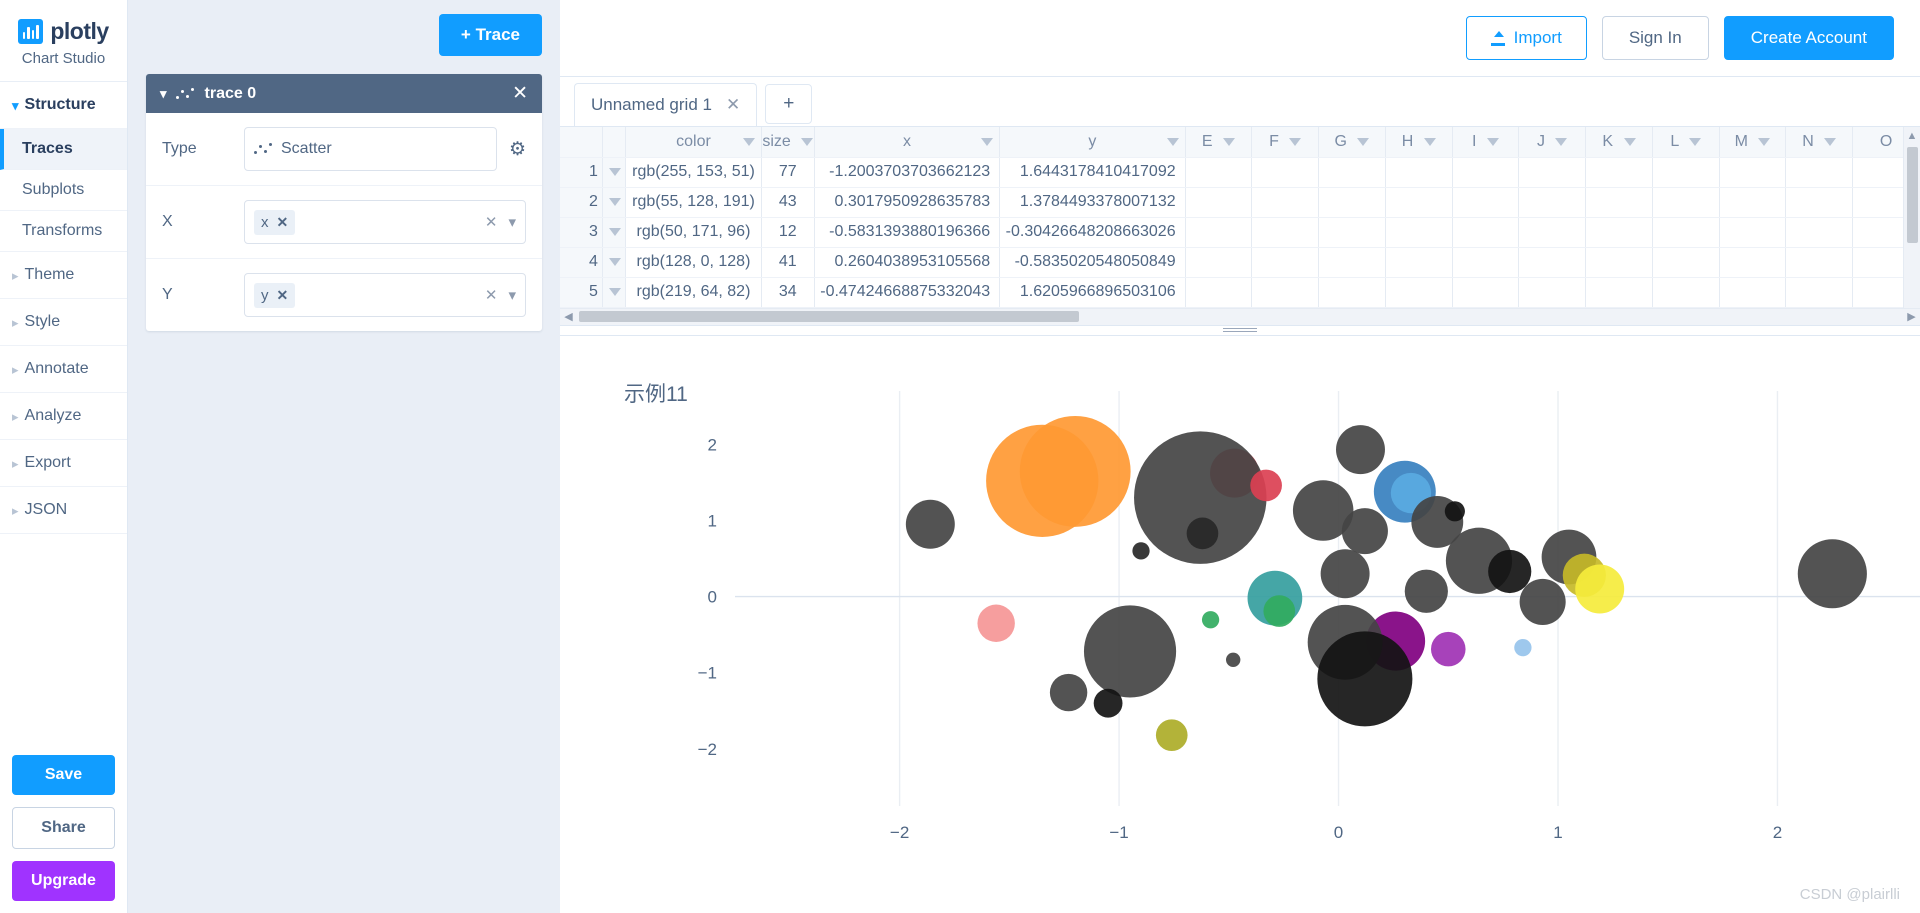 The width and height of the screenshot is (1920, 913). Describe the element at coordinates (1285, 142) in the screenshot. I see `column-header-f: F` at that location.